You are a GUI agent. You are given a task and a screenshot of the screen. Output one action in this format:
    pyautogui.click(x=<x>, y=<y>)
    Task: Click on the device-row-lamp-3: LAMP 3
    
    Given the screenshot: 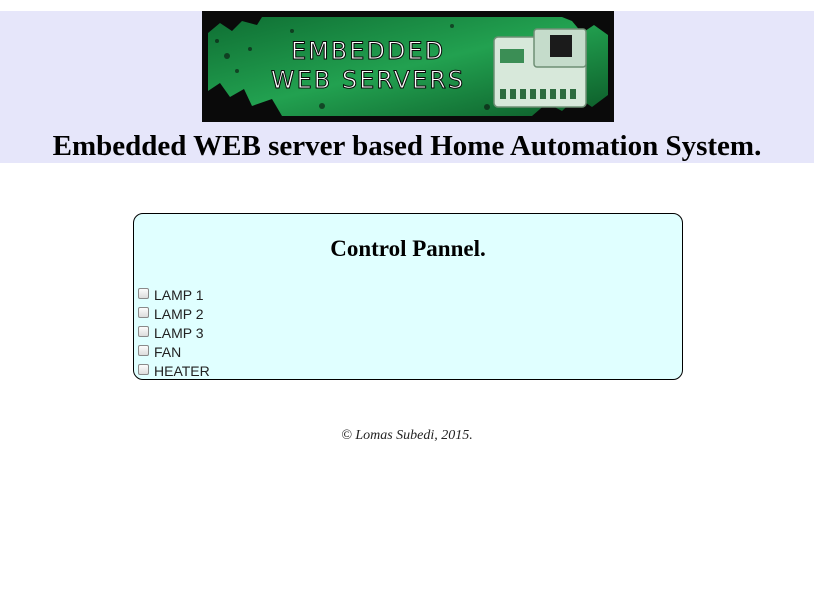 What is the action you would take?
    pyautogui.click(x=174, y=332)
    